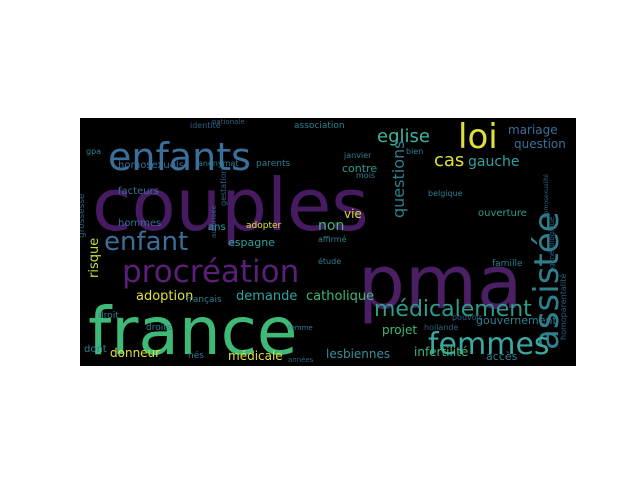 This screenshot has width=640, height=480. What do you see at coordinates (441, 327) in the screenshot?
I see `word-53: hollande` at bounding box center [441, 327].